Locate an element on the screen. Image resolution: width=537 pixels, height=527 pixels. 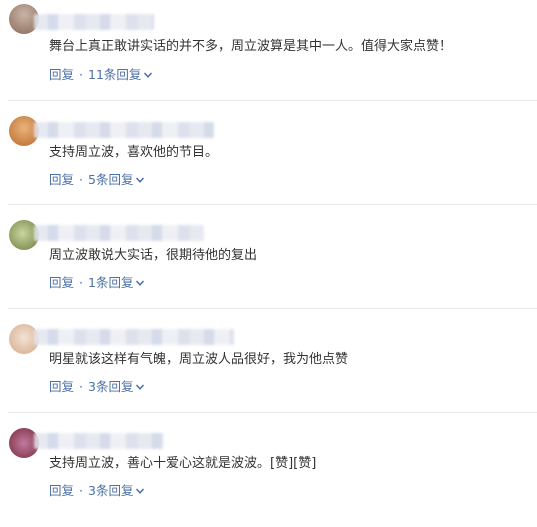
reply-count-link: 1条回复 is located at coordinates (110, 283).